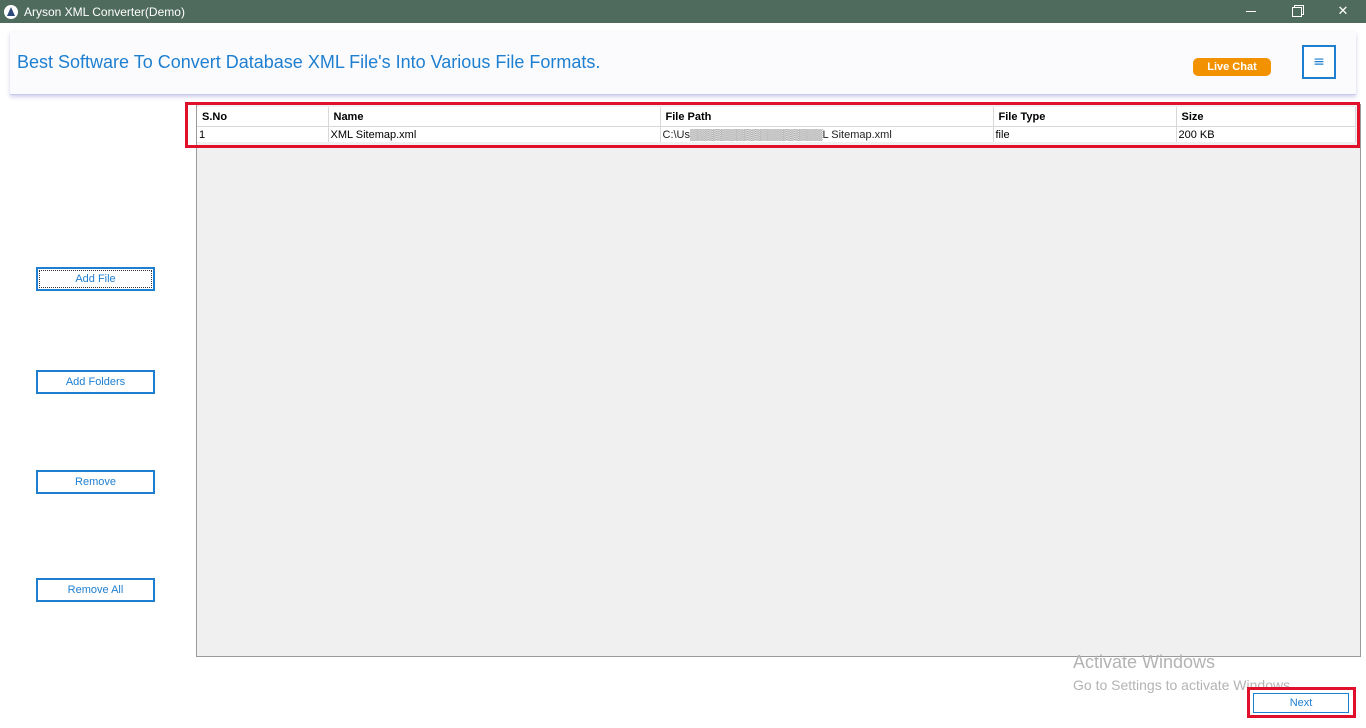 The width and height of the screenshot is (1366, 728). What do you see at coordinates (95, 279) in the screenshot?
I see `add-file-button: Add File` at bounding box center [95, 279].